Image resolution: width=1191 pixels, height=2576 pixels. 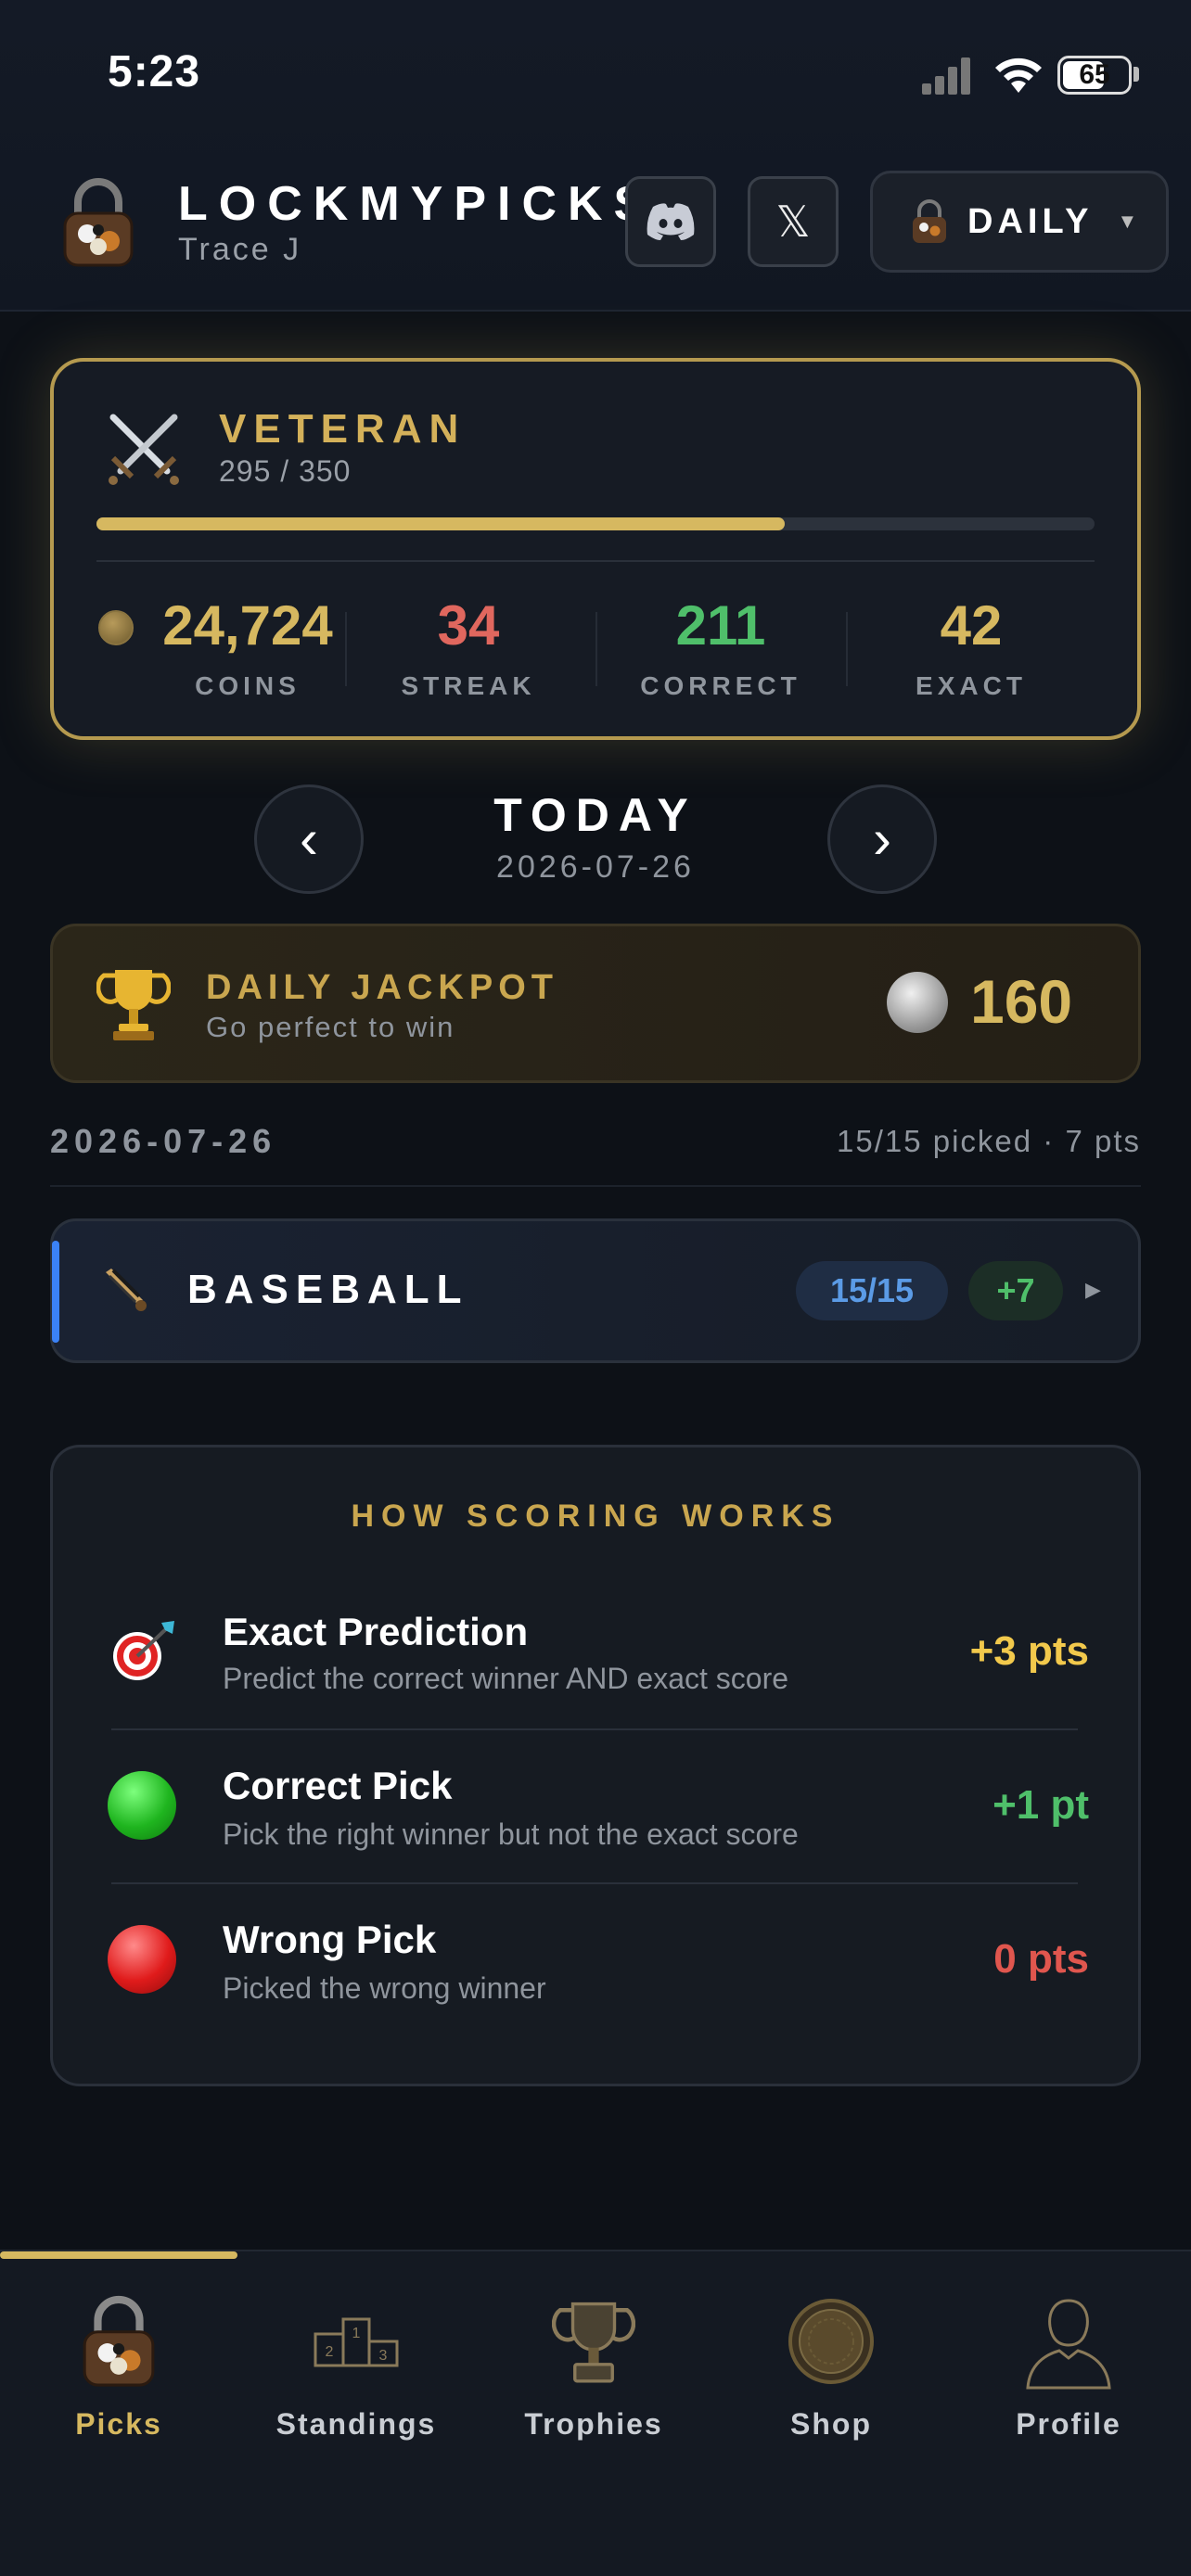 I want to click on tab-picks: Picks, so click(x=118, y=2366).